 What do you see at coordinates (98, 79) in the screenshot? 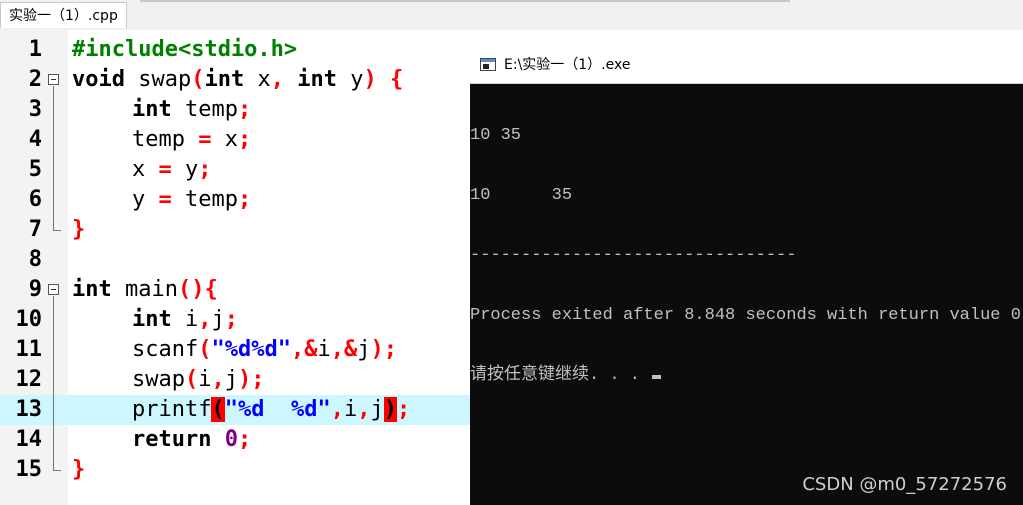
I see `keyword: void` at bounding box center [98, 79].